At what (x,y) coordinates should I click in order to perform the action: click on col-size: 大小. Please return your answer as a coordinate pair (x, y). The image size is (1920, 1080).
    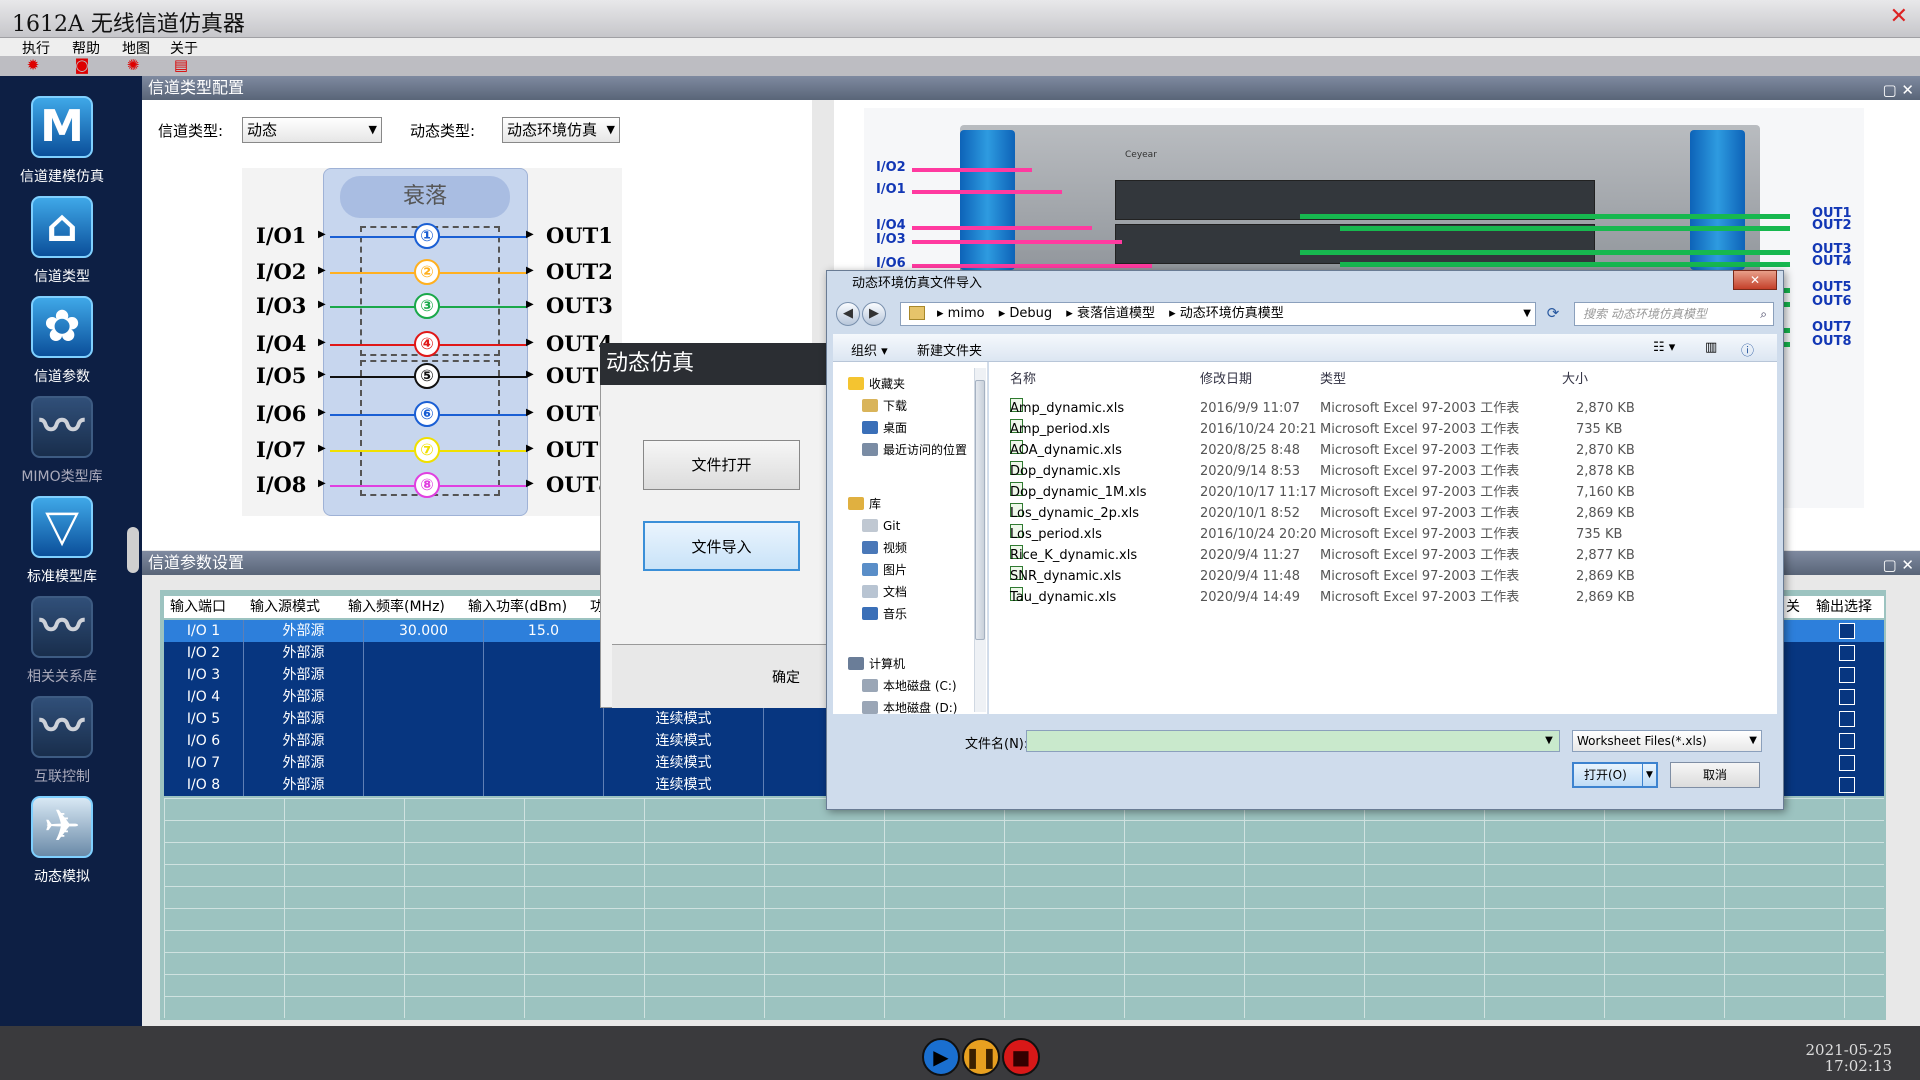
    Looking at the image, I should click on (1575, 377).